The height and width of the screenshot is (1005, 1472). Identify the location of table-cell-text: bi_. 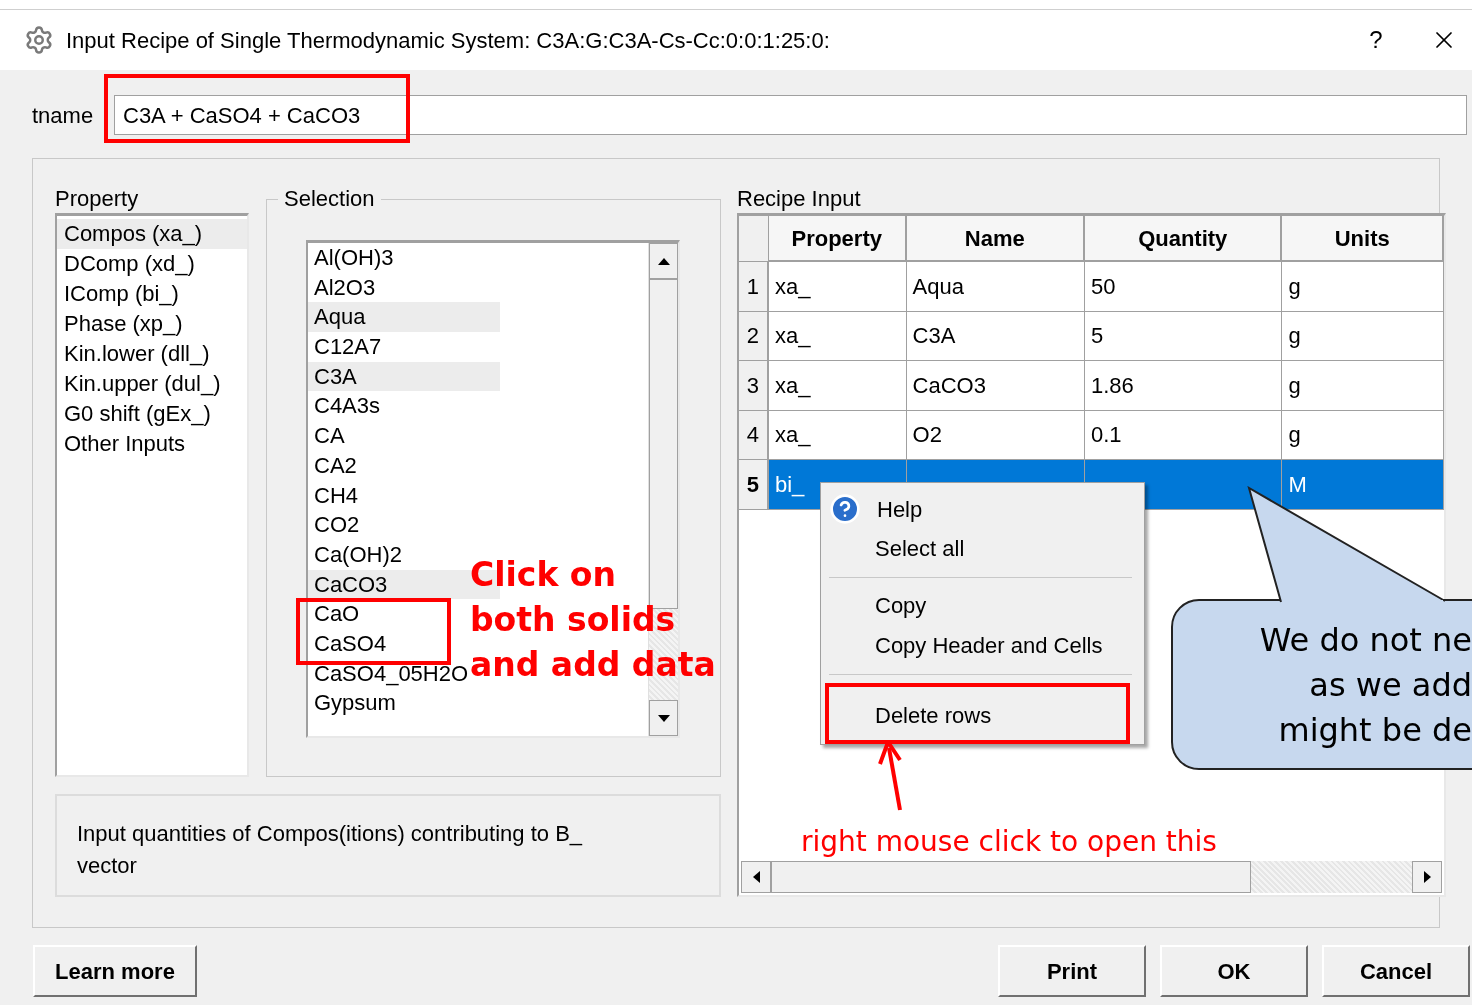
(789, 484).